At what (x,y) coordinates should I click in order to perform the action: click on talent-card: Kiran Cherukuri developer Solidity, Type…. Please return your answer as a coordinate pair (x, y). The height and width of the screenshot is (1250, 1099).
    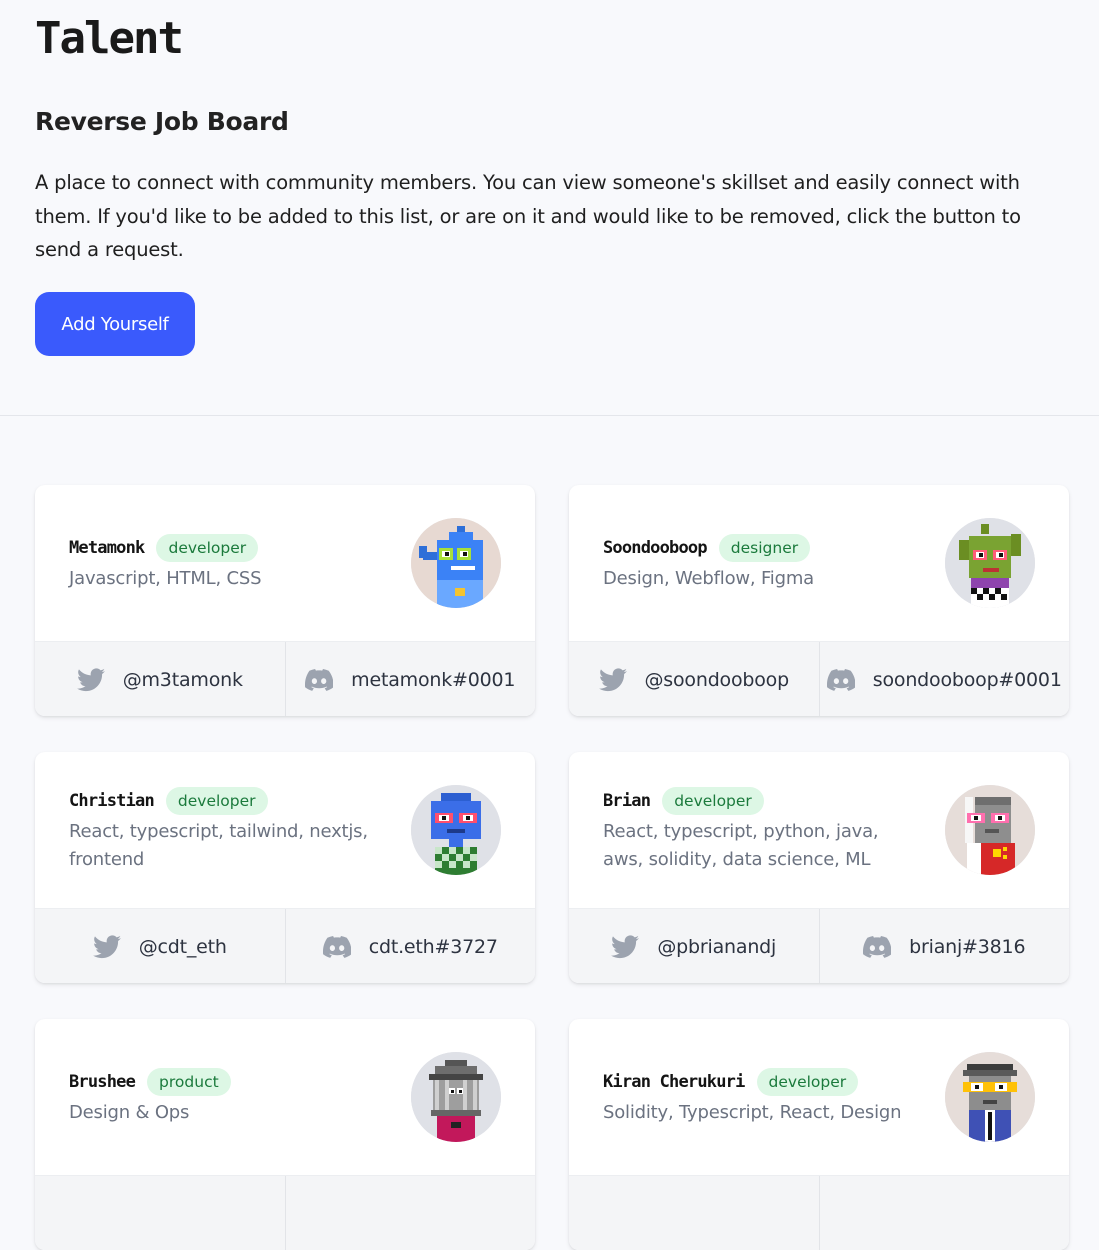
    Looking at the image, I should click on (819, 1134).